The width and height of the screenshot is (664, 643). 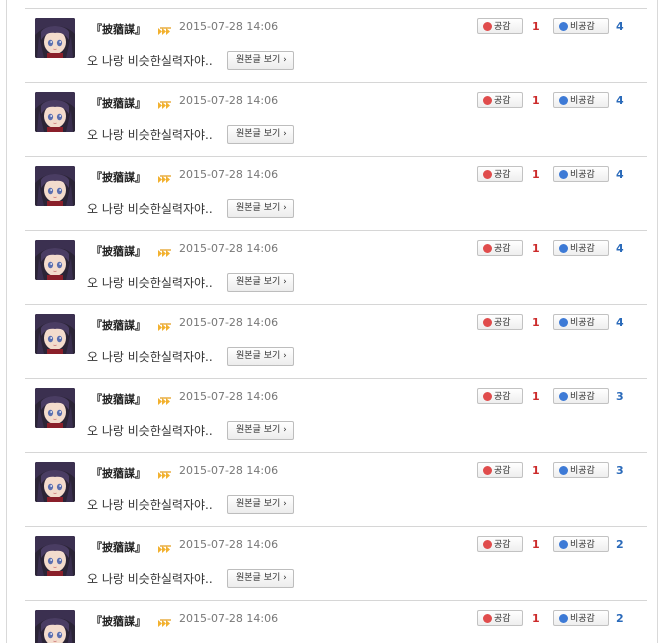 I want to click on dislike-label: 비공감, so click(x=582, y=619).